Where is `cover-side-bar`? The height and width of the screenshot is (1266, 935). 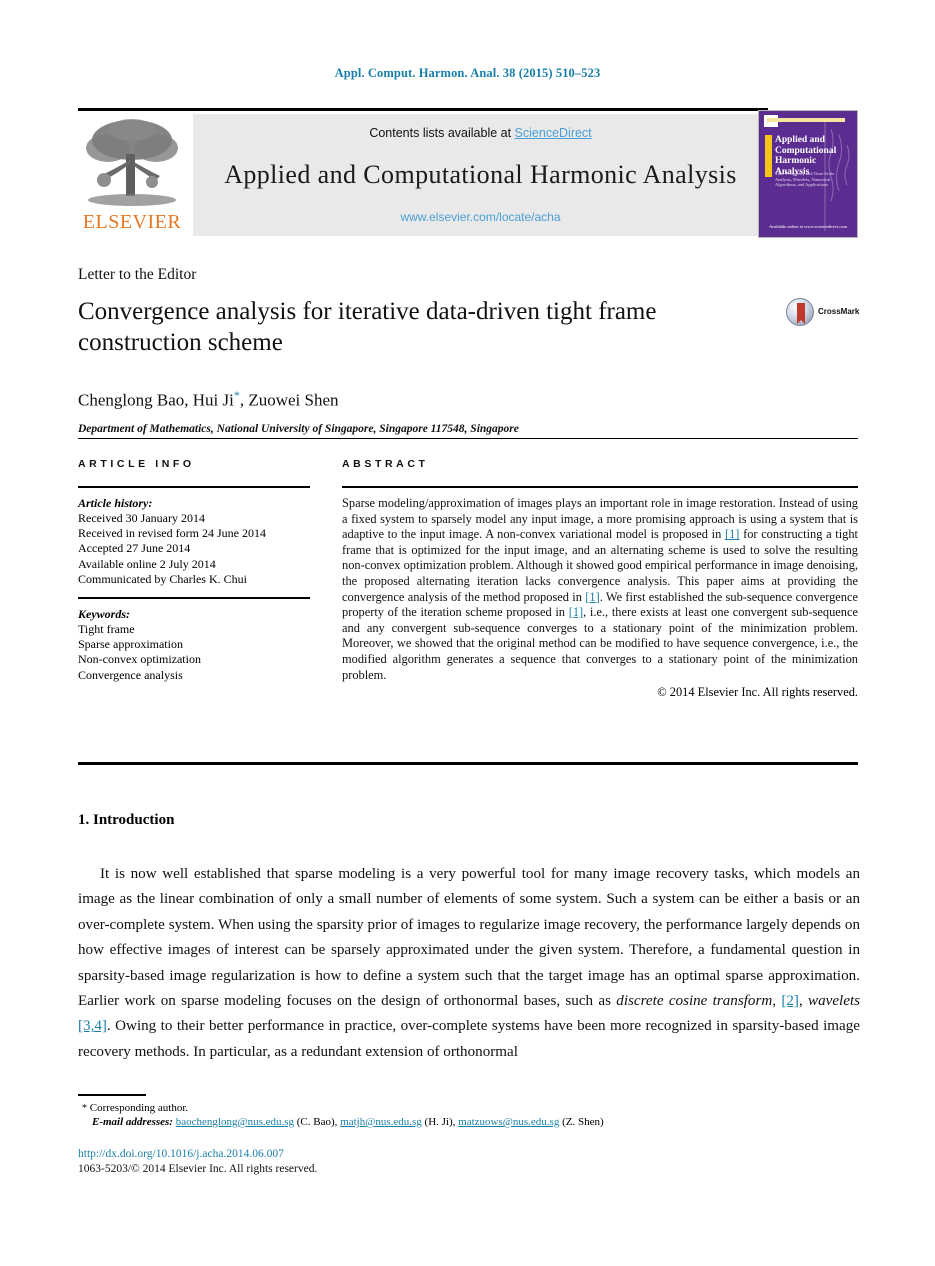
cover-side-bar is located at coordinates (768, 156).